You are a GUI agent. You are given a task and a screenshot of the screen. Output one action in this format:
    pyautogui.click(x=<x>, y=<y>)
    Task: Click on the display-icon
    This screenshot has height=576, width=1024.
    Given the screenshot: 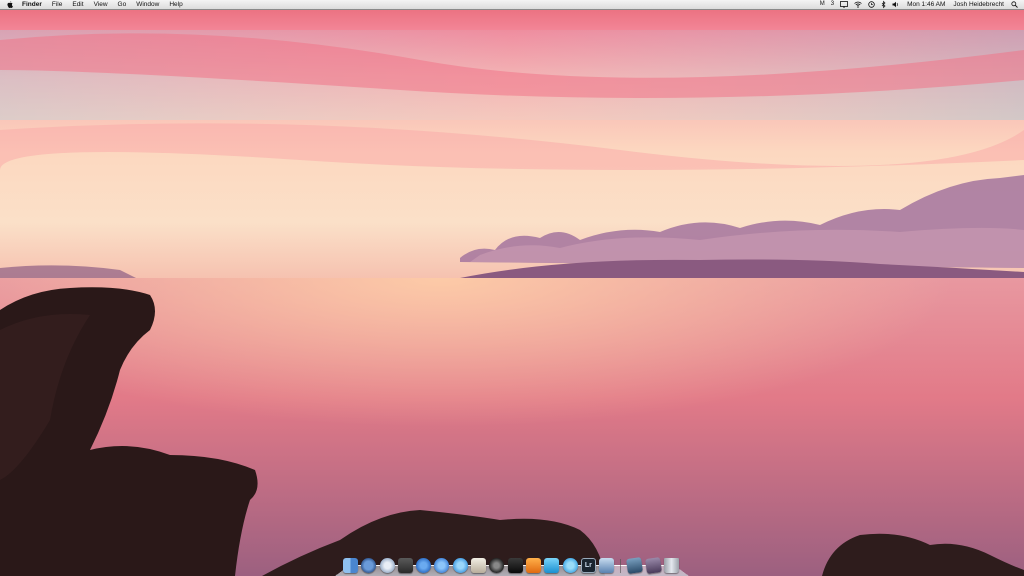 What is the action you would take?
    pyautogui.click(x=844, y=4)
    